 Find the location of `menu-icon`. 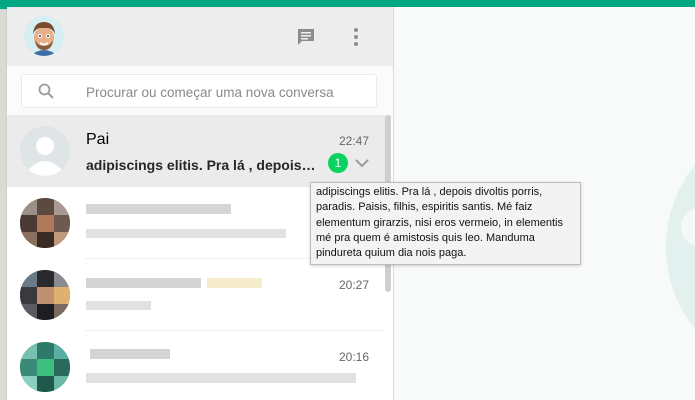

menu-icon is located at coordinates (356, 37).